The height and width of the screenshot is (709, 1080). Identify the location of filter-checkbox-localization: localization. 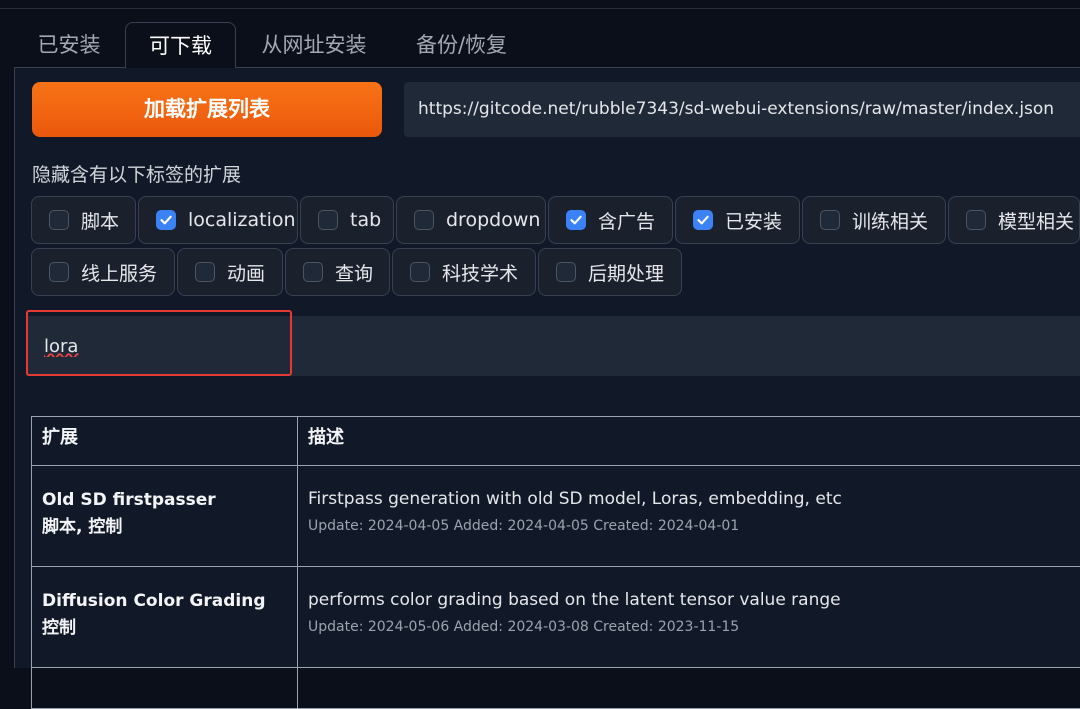
(218, 220).